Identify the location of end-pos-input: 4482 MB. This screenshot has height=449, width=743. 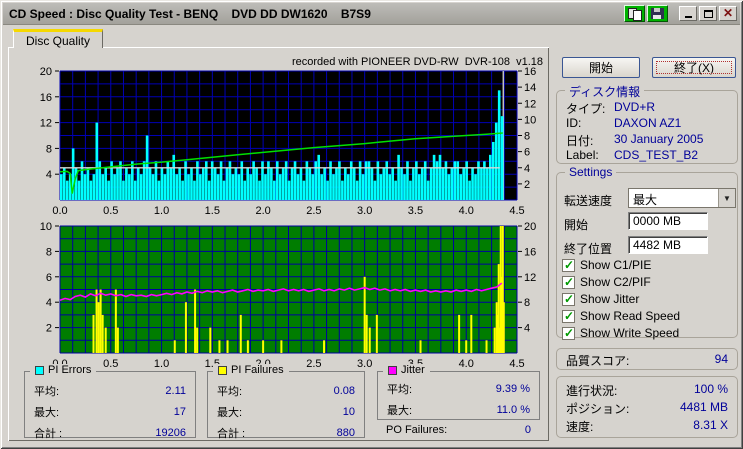
(668, 245).